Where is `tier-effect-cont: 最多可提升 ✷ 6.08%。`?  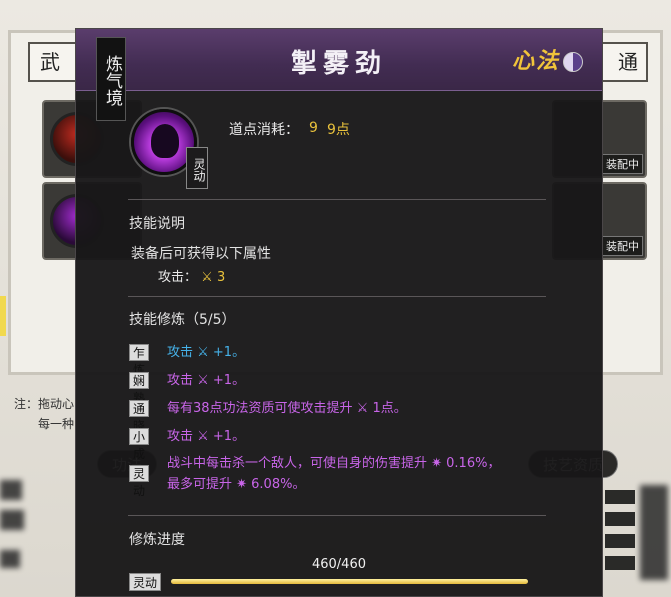 tier-effect-cont: 最多可提升 ✷ 6.08%。 is located at coordinates (236, 484).